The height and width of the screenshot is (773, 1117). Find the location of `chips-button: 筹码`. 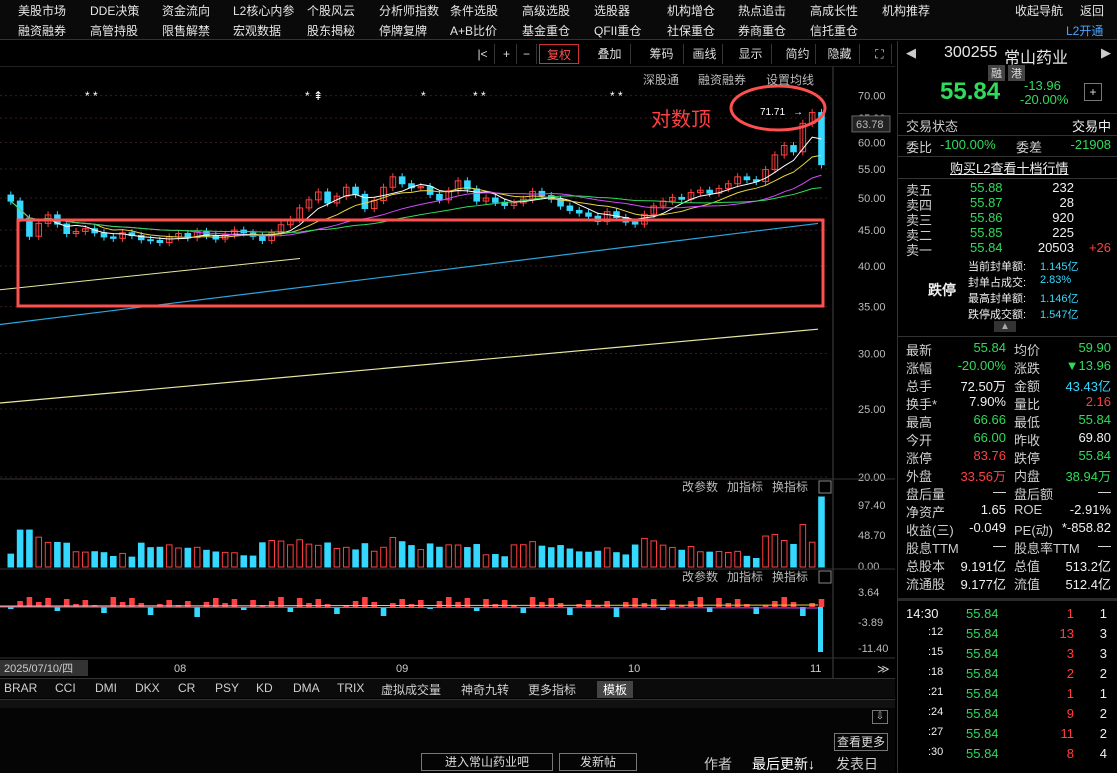

chips-button: 筹码 is located at coordinates (662, 54).